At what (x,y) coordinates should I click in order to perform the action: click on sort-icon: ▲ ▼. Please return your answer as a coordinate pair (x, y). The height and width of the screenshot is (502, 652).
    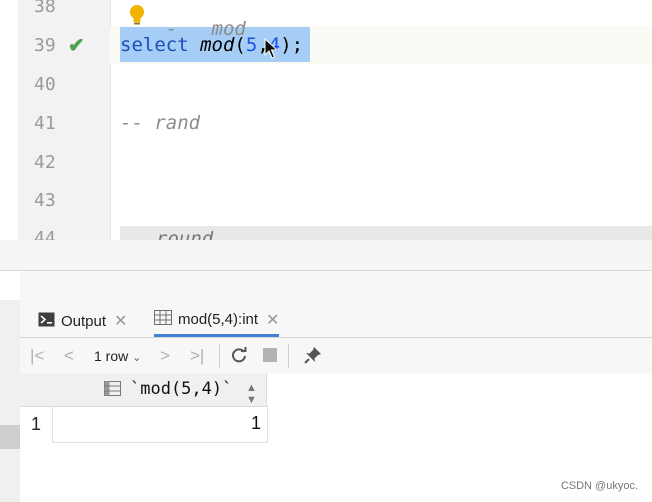
    Looking at the image, I should click on (251, 394).